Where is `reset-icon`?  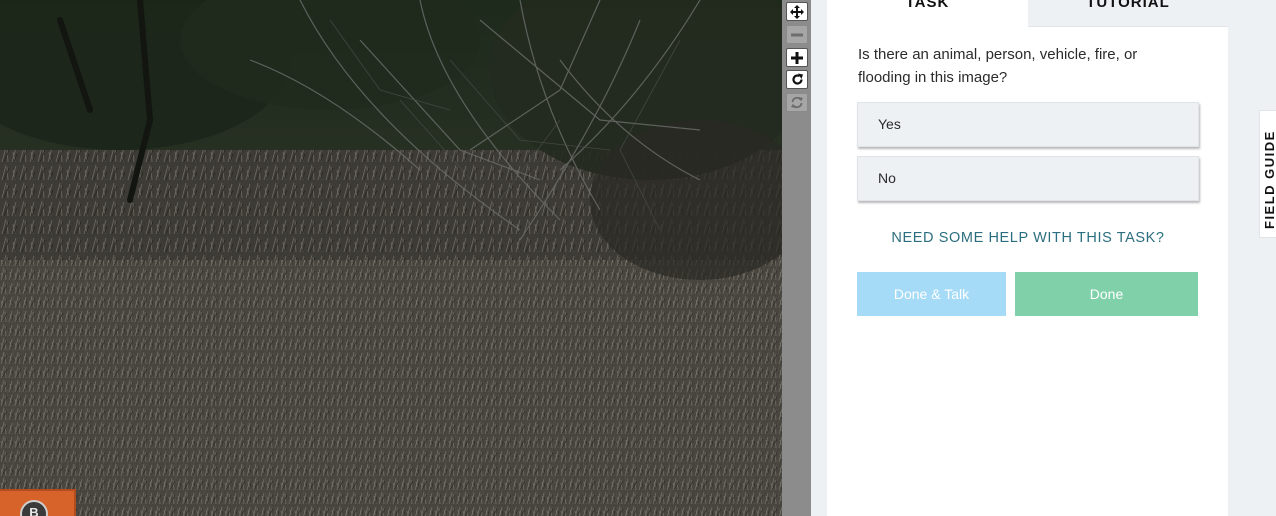
reset-icon is located at coordinates (797, 102).